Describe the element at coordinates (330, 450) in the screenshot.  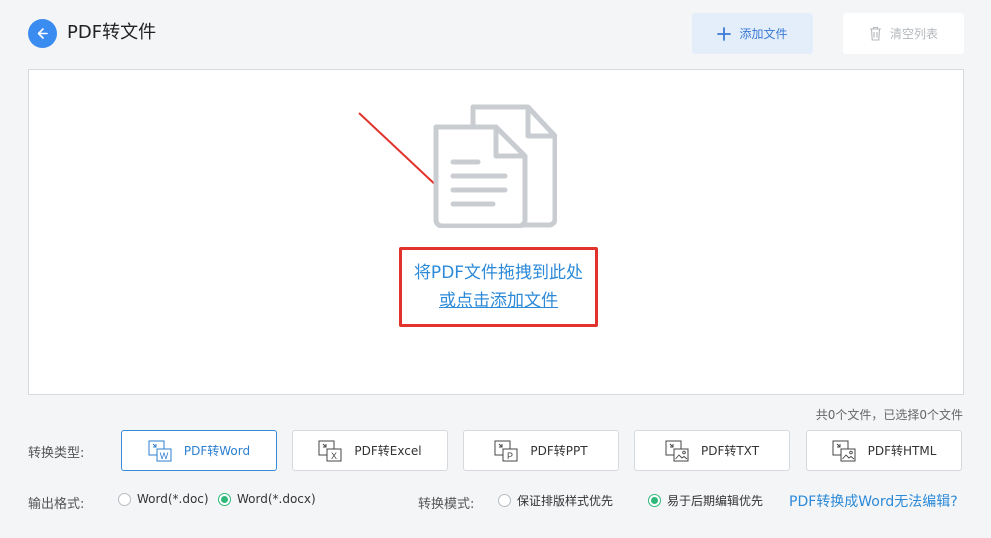
I see `excel-file-icon: X` at that location.